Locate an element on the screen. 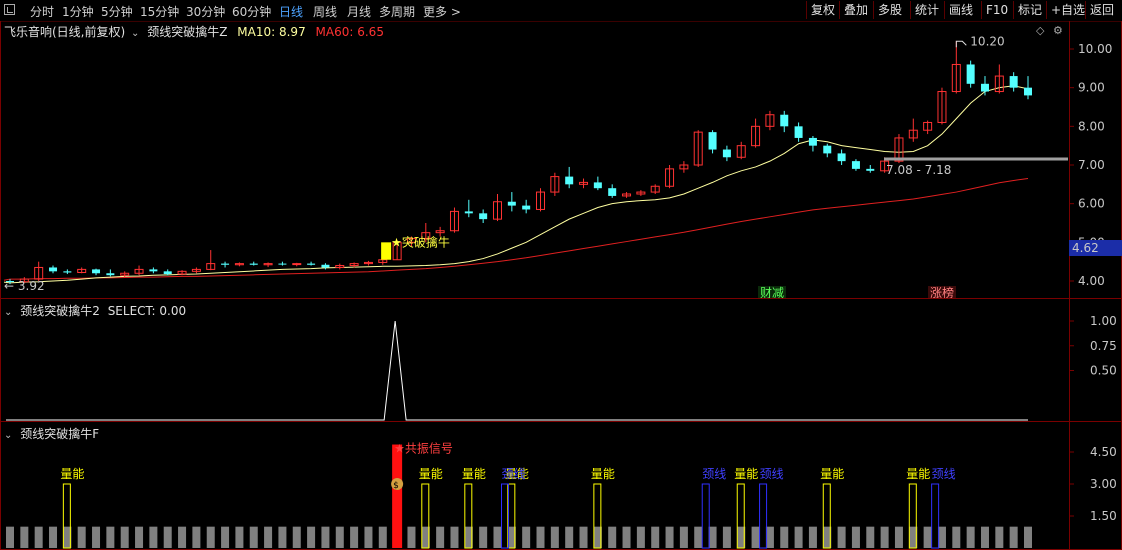  f-panel-header: ⌄ 颈线突破擒牛F is located at coordinates (51, 433).